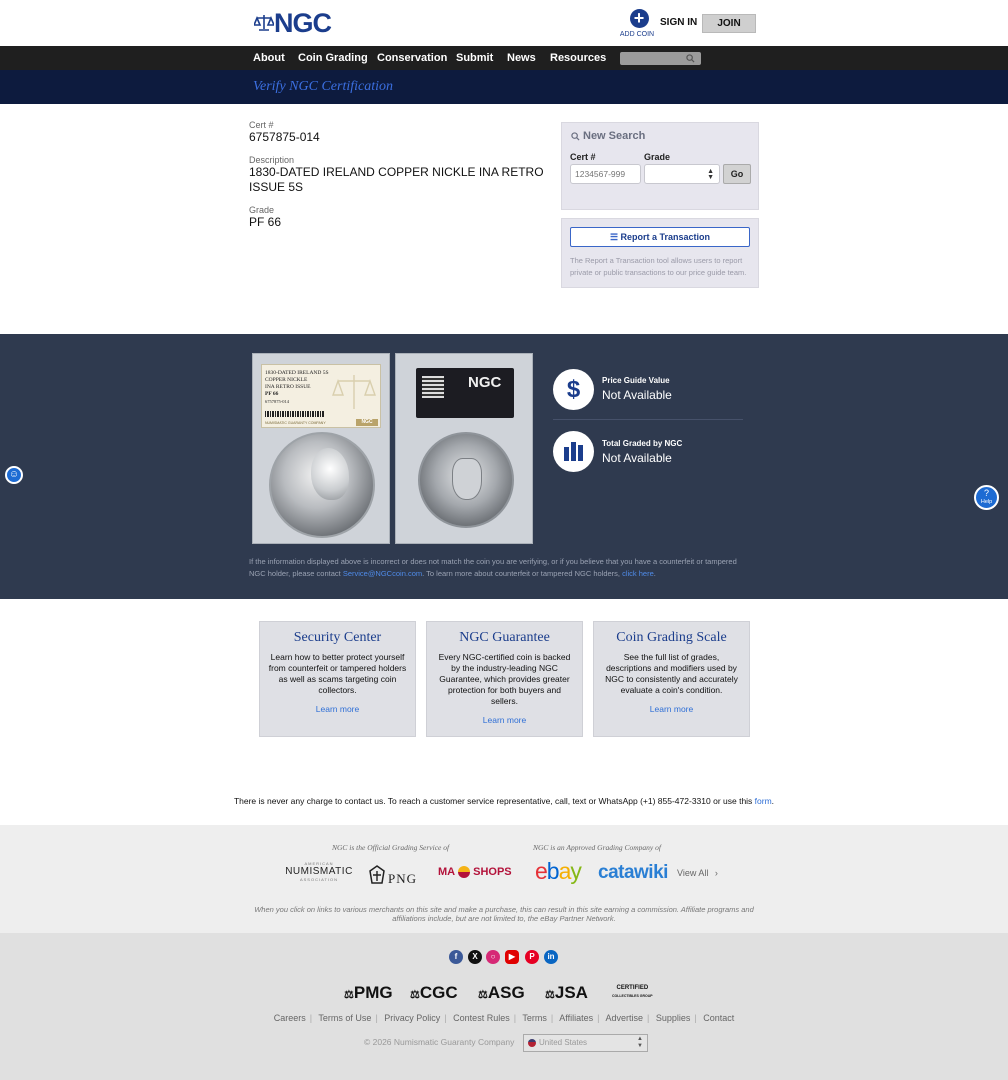 The height and width of the screenshot is (1080, 1008). I want to click on select-arrows-icon: ▲ ▼, so click(640, 1042).